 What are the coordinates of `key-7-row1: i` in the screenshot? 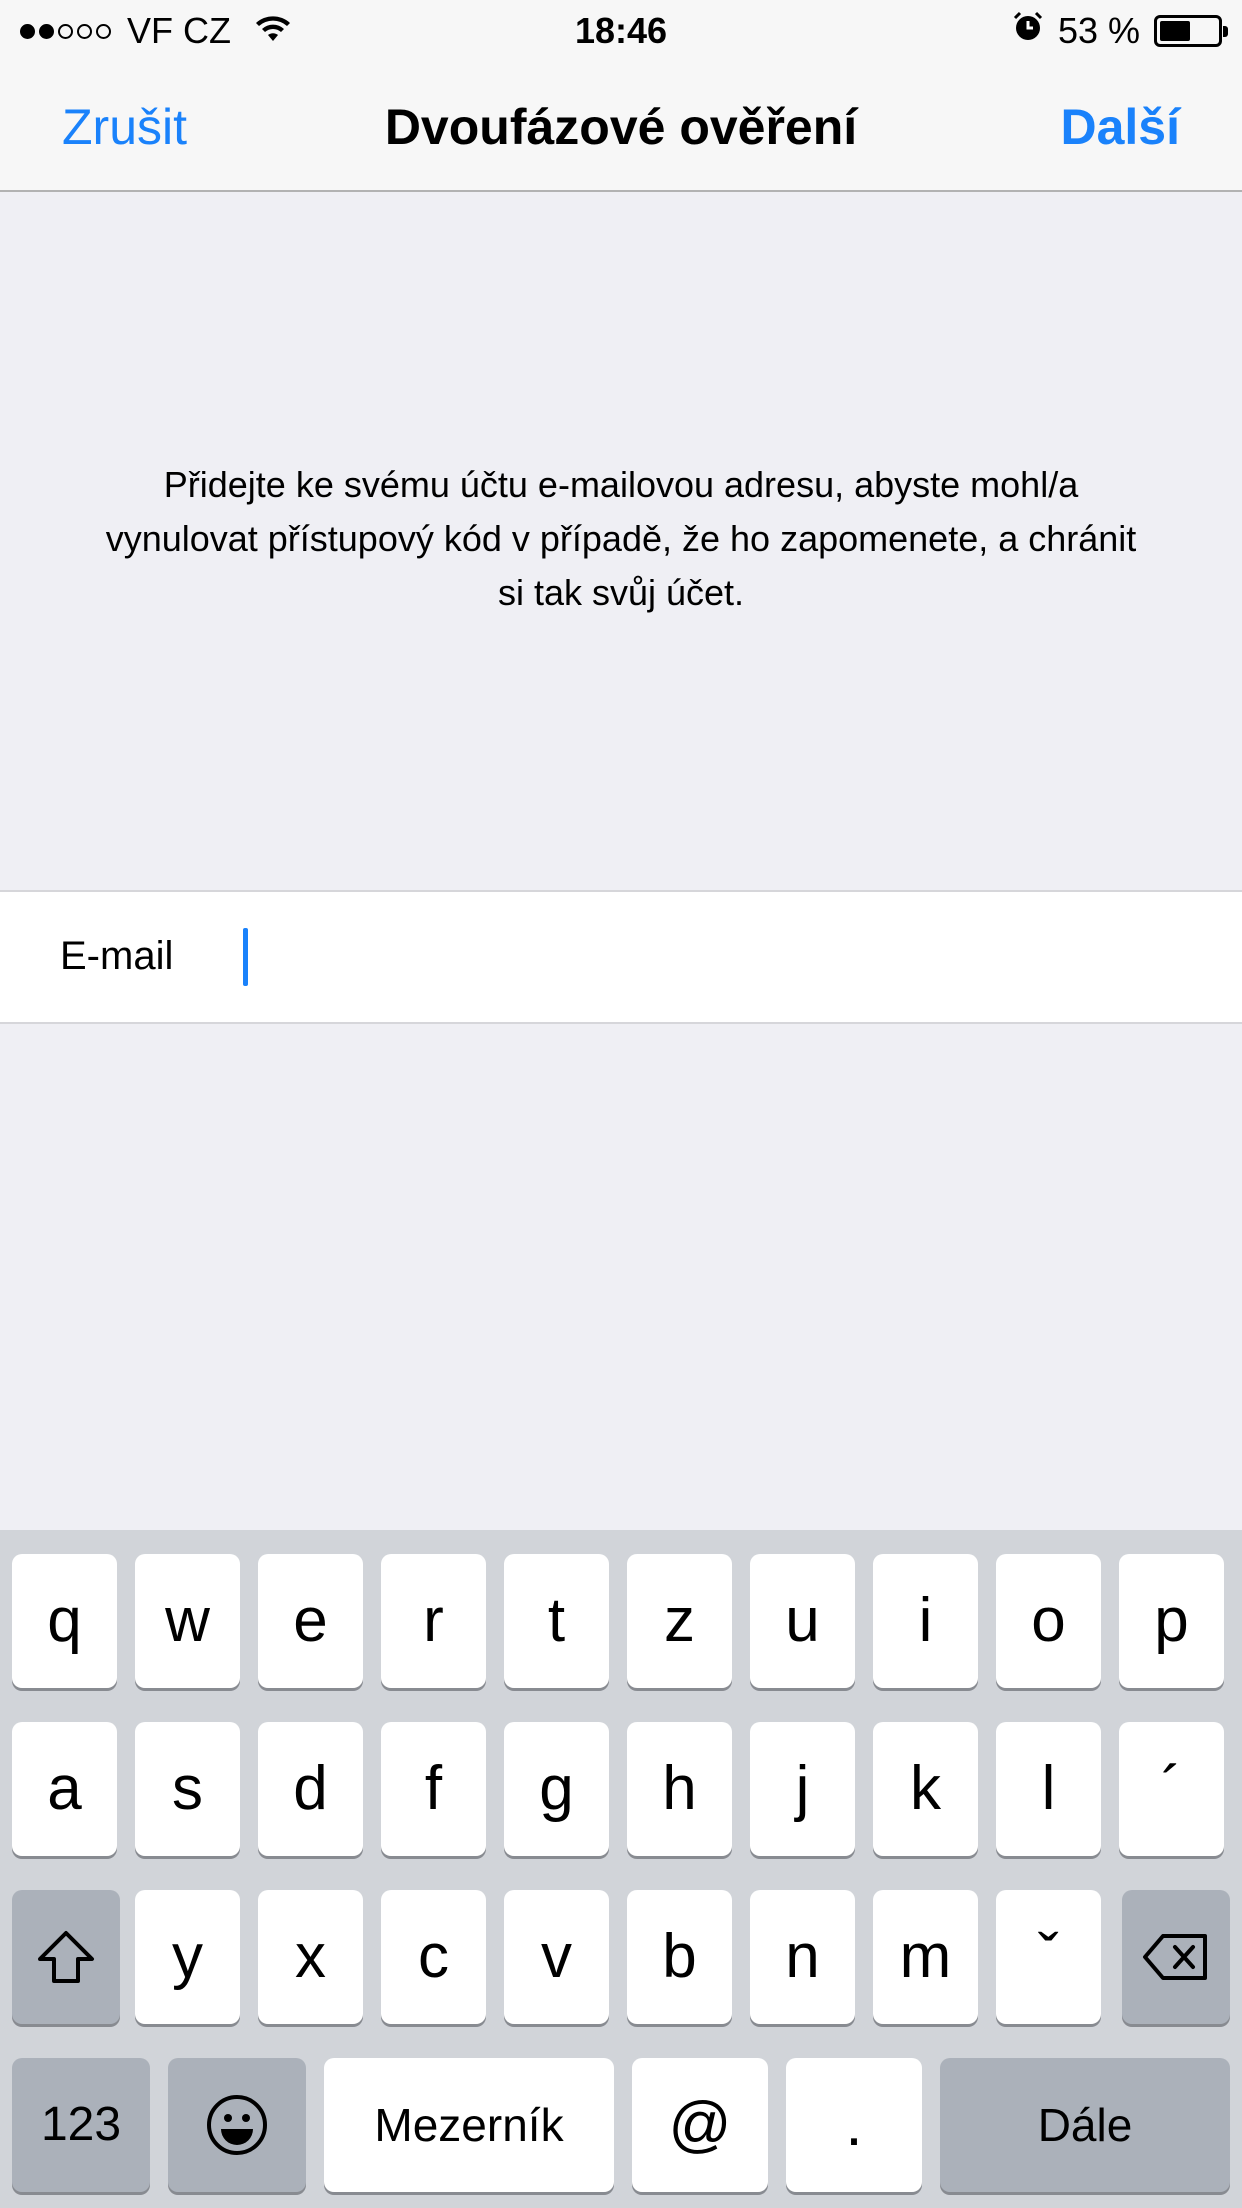 It's located at (925, 1621).